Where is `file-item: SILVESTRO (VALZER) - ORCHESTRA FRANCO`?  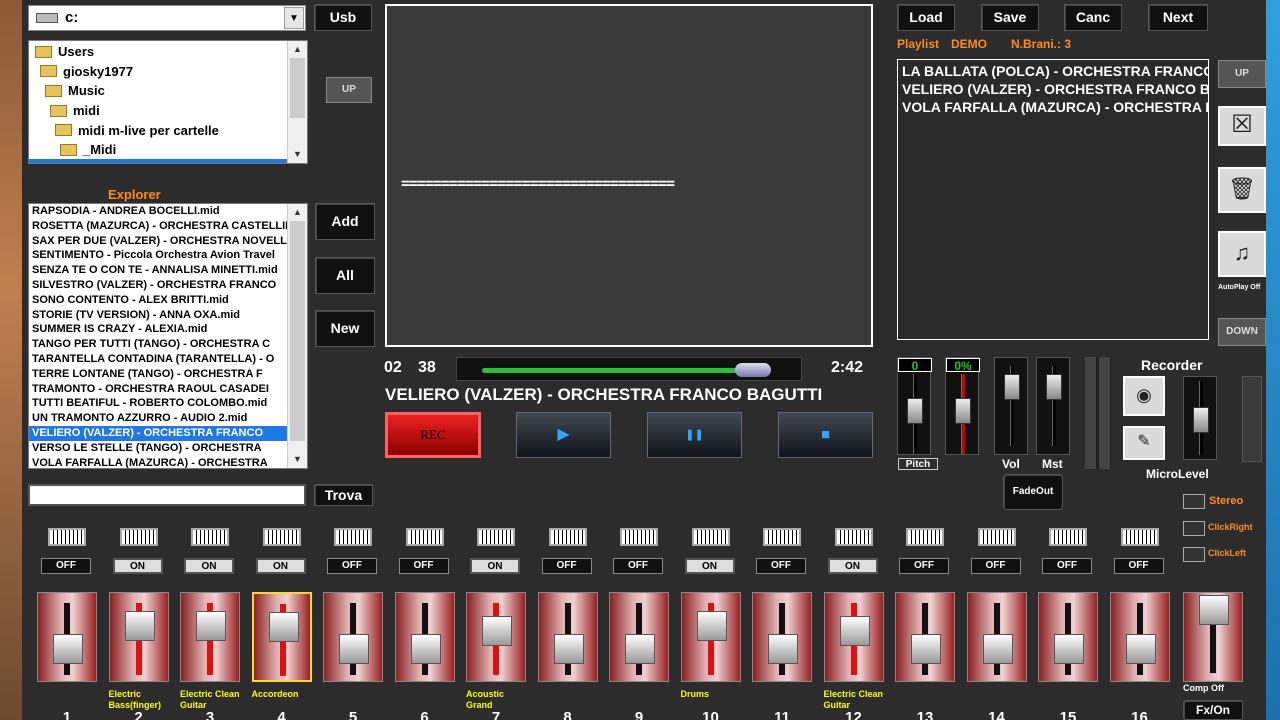 file-item: SILVESTRO (VALZER) - ORCHESTRA FRANCO is located at coordinates (158, 285).